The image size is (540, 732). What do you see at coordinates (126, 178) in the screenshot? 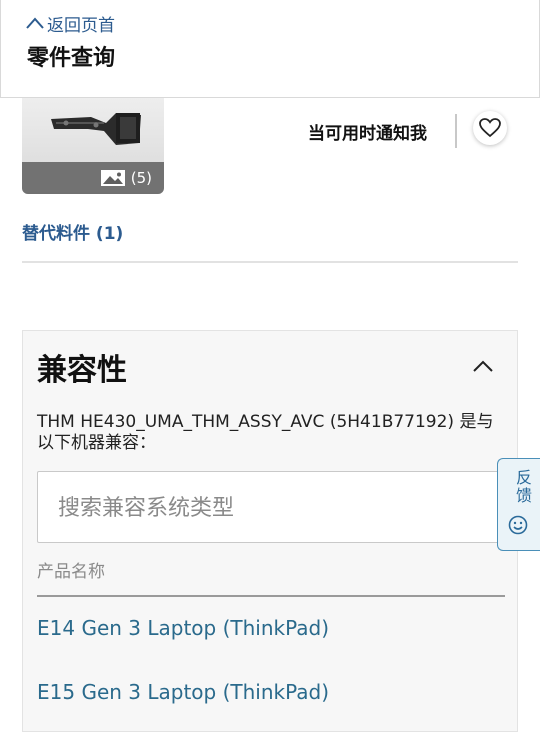
I see `image-count: (5)` at bounding box center [126, 178].